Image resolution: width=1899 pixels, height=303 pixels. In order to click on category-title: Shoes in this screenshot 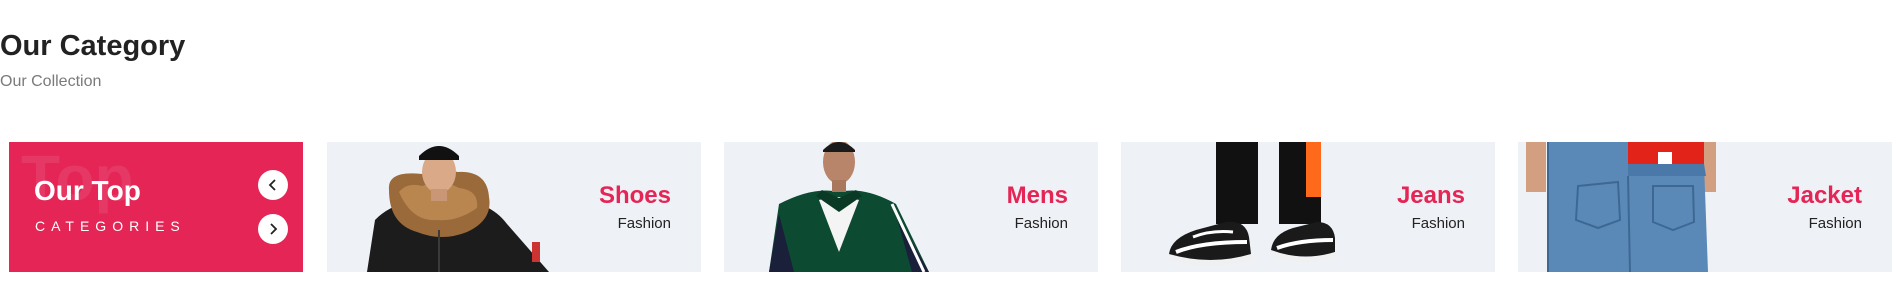, I will do `click(634, 195)`.